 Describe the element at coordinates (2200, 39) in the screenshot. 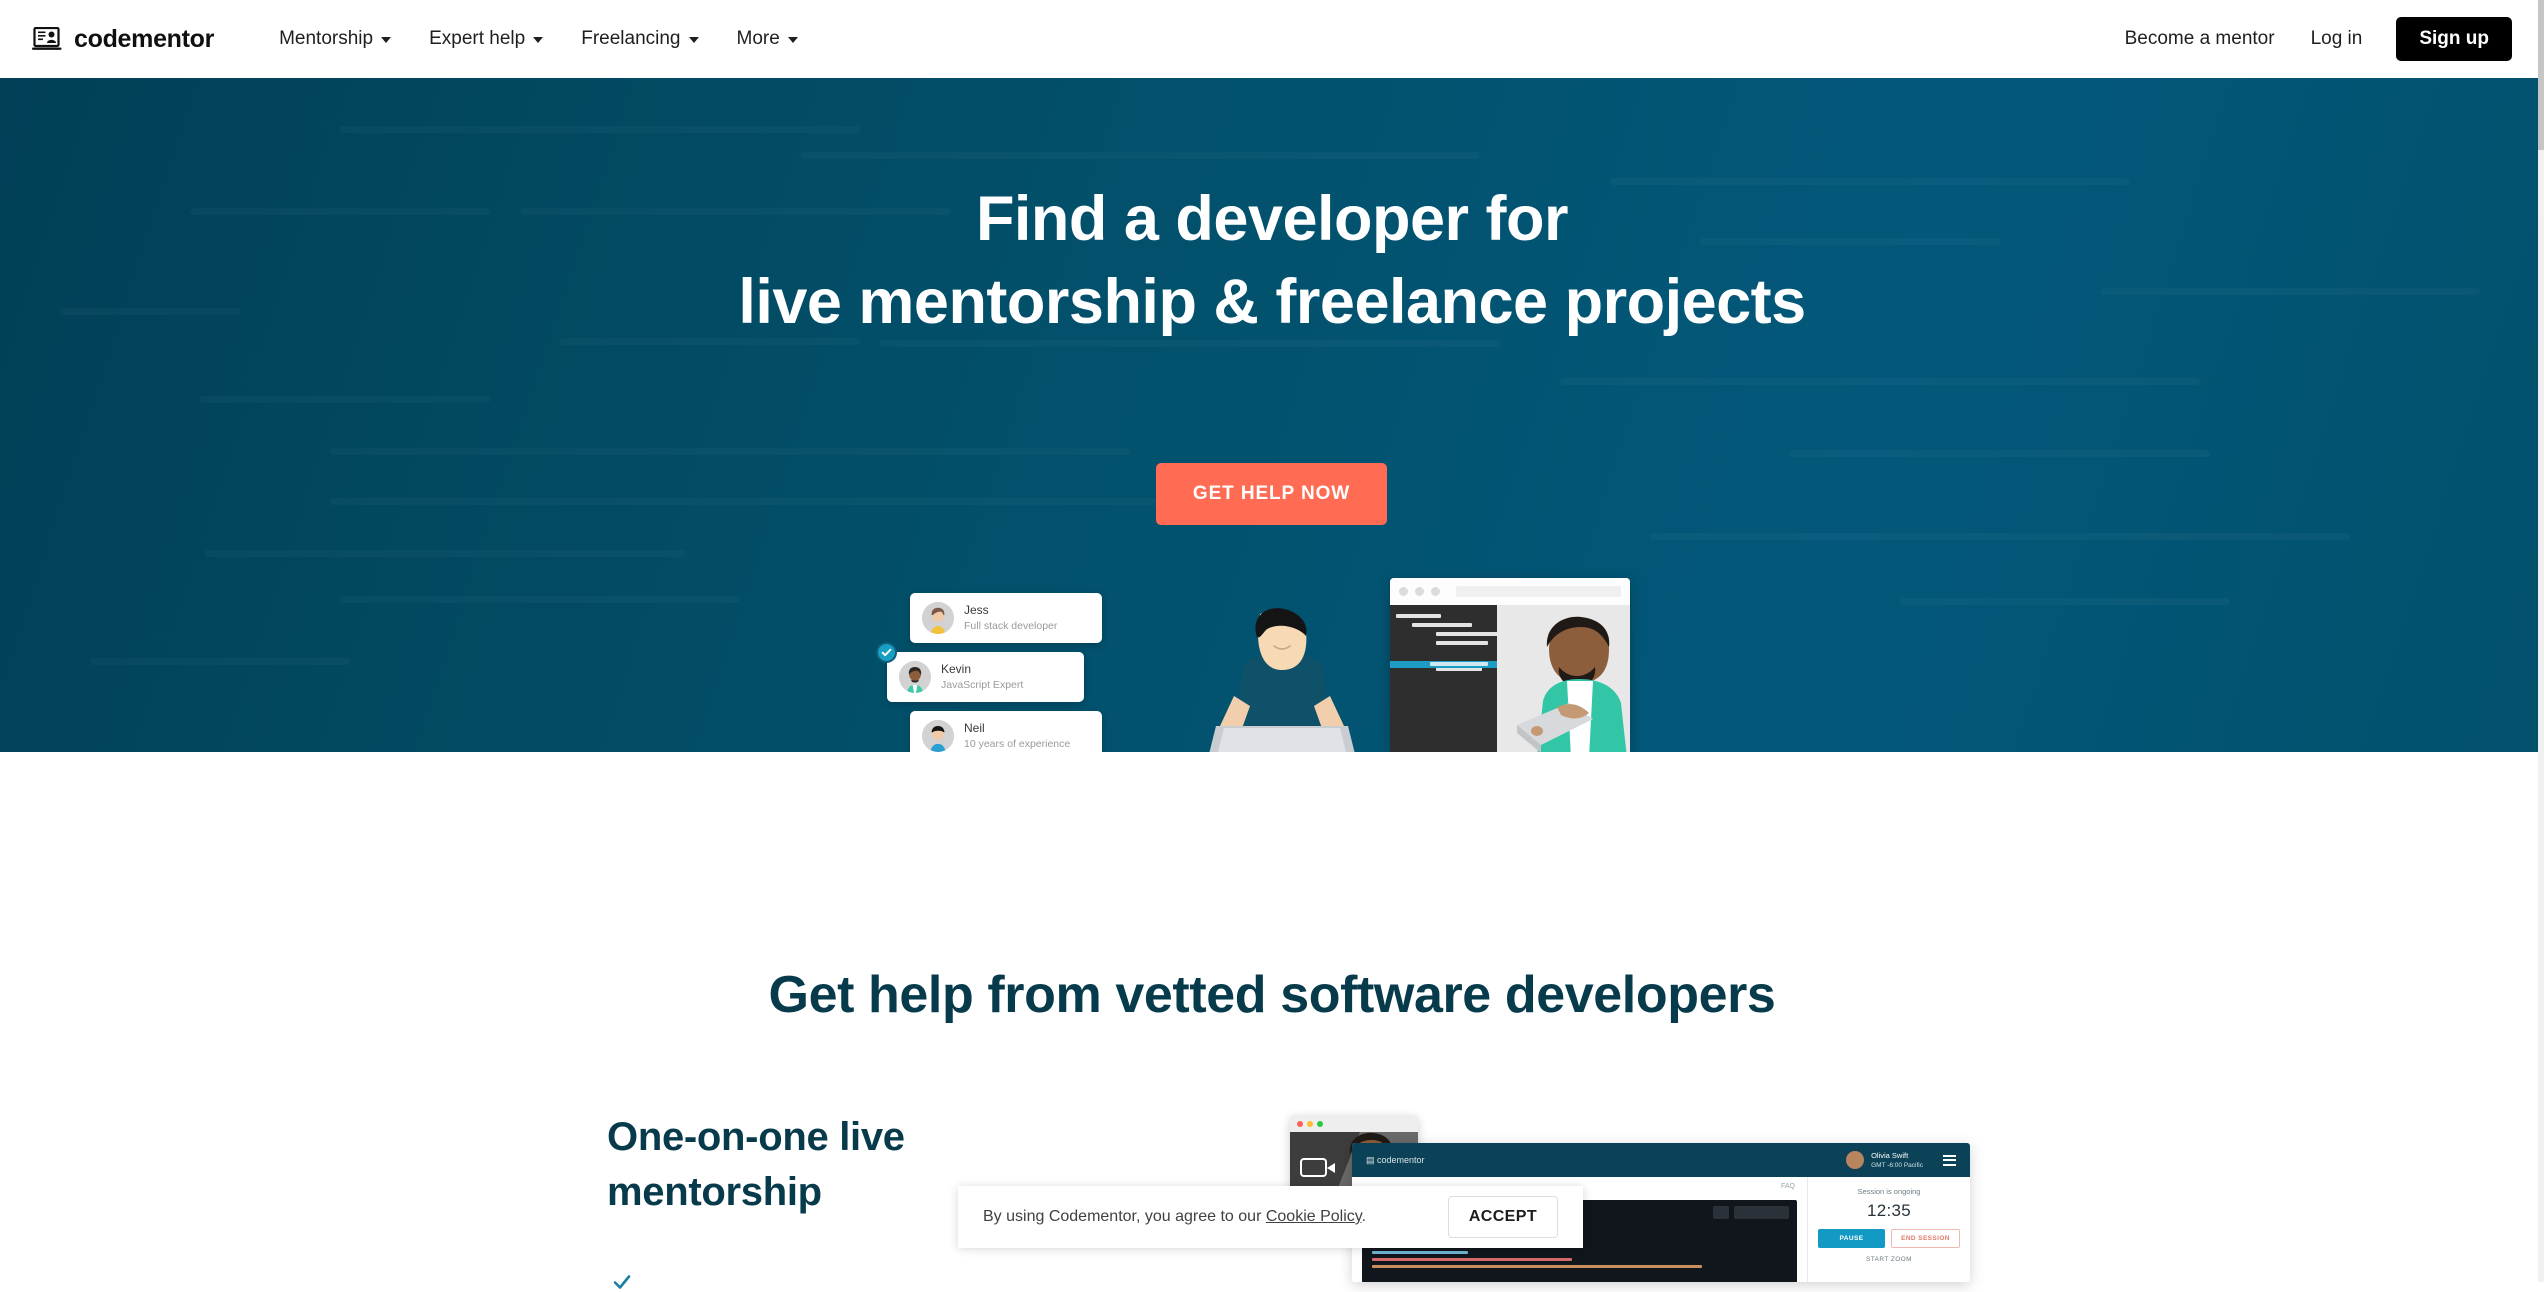

I see `become-a-mentor-link: Become a mentor` at that location.